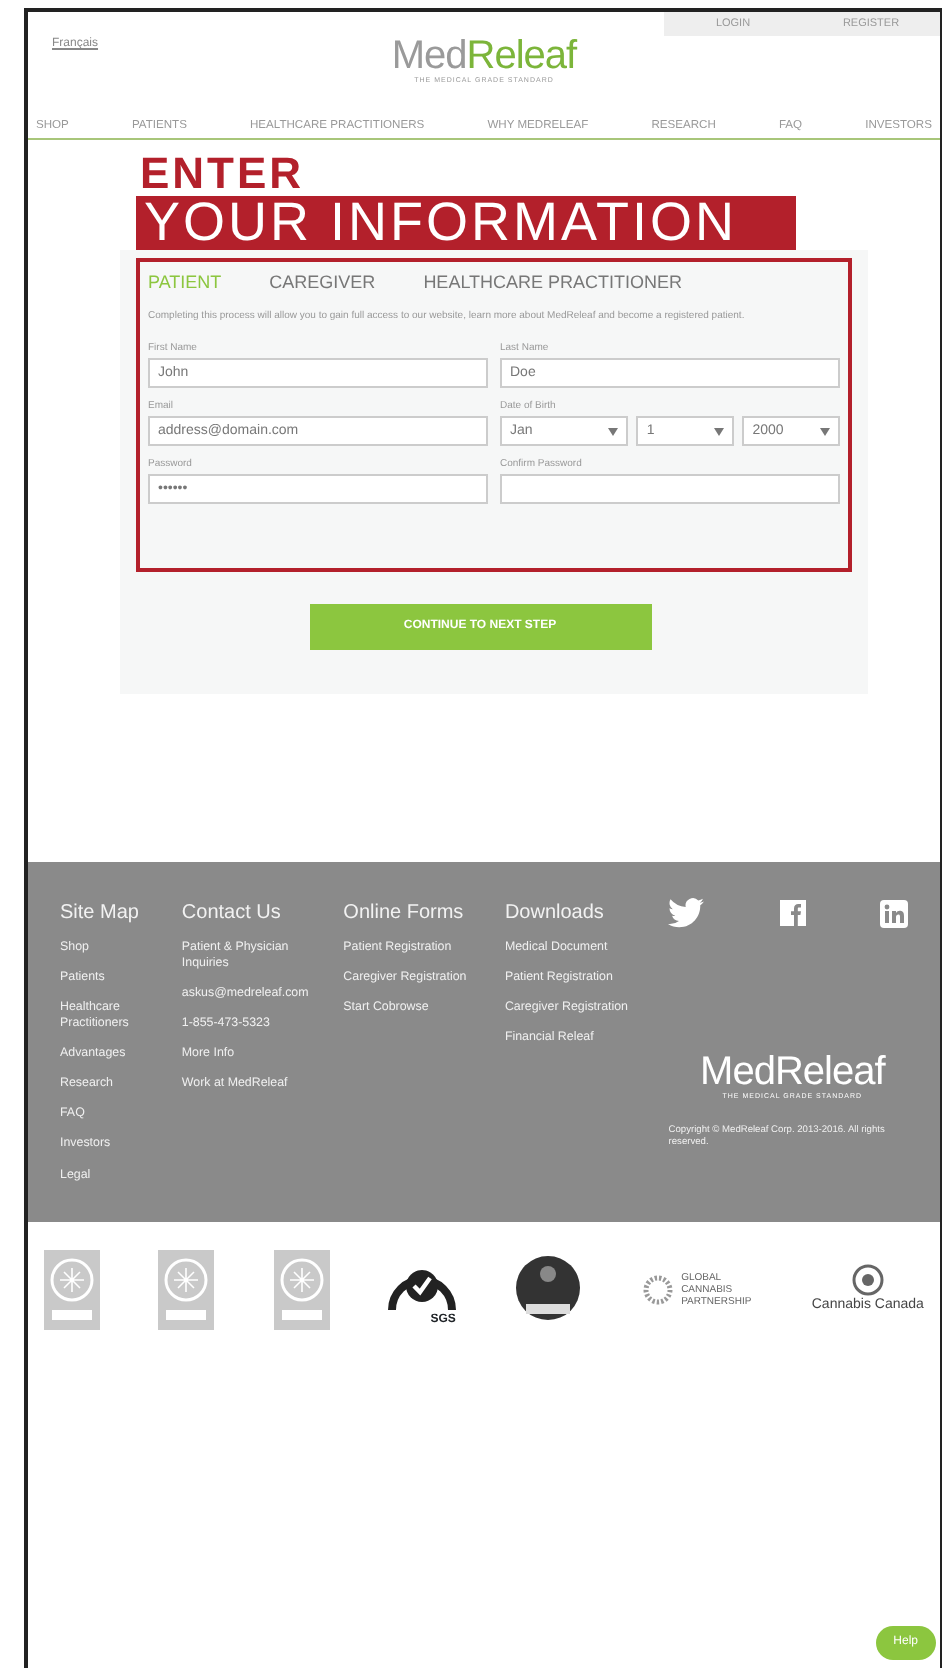 This screenshot has height=1668, width=942. What do you see at coordinates (466, 223) in the screenshot?
I see `heading-banner: YOUR INFORMATION` at bounding box center [466, 223].